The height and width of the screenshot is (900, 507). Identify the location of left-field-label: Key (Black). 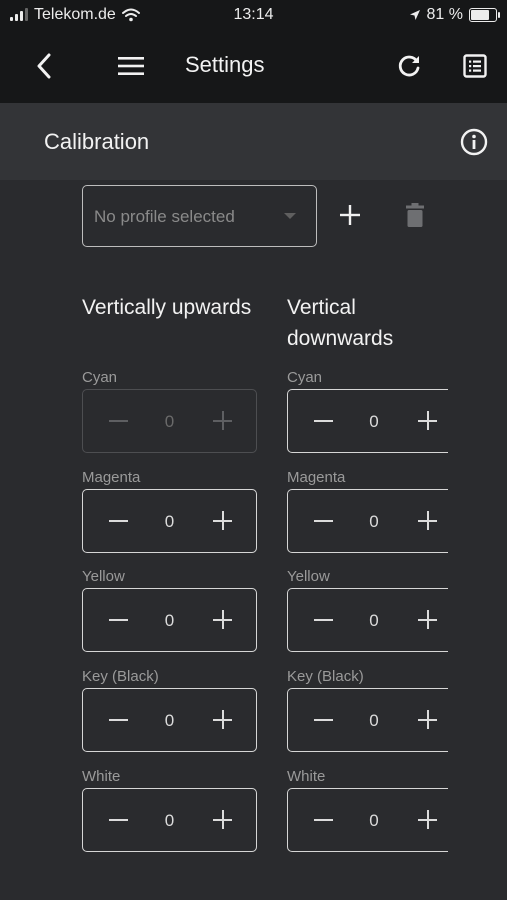
(120, 676).